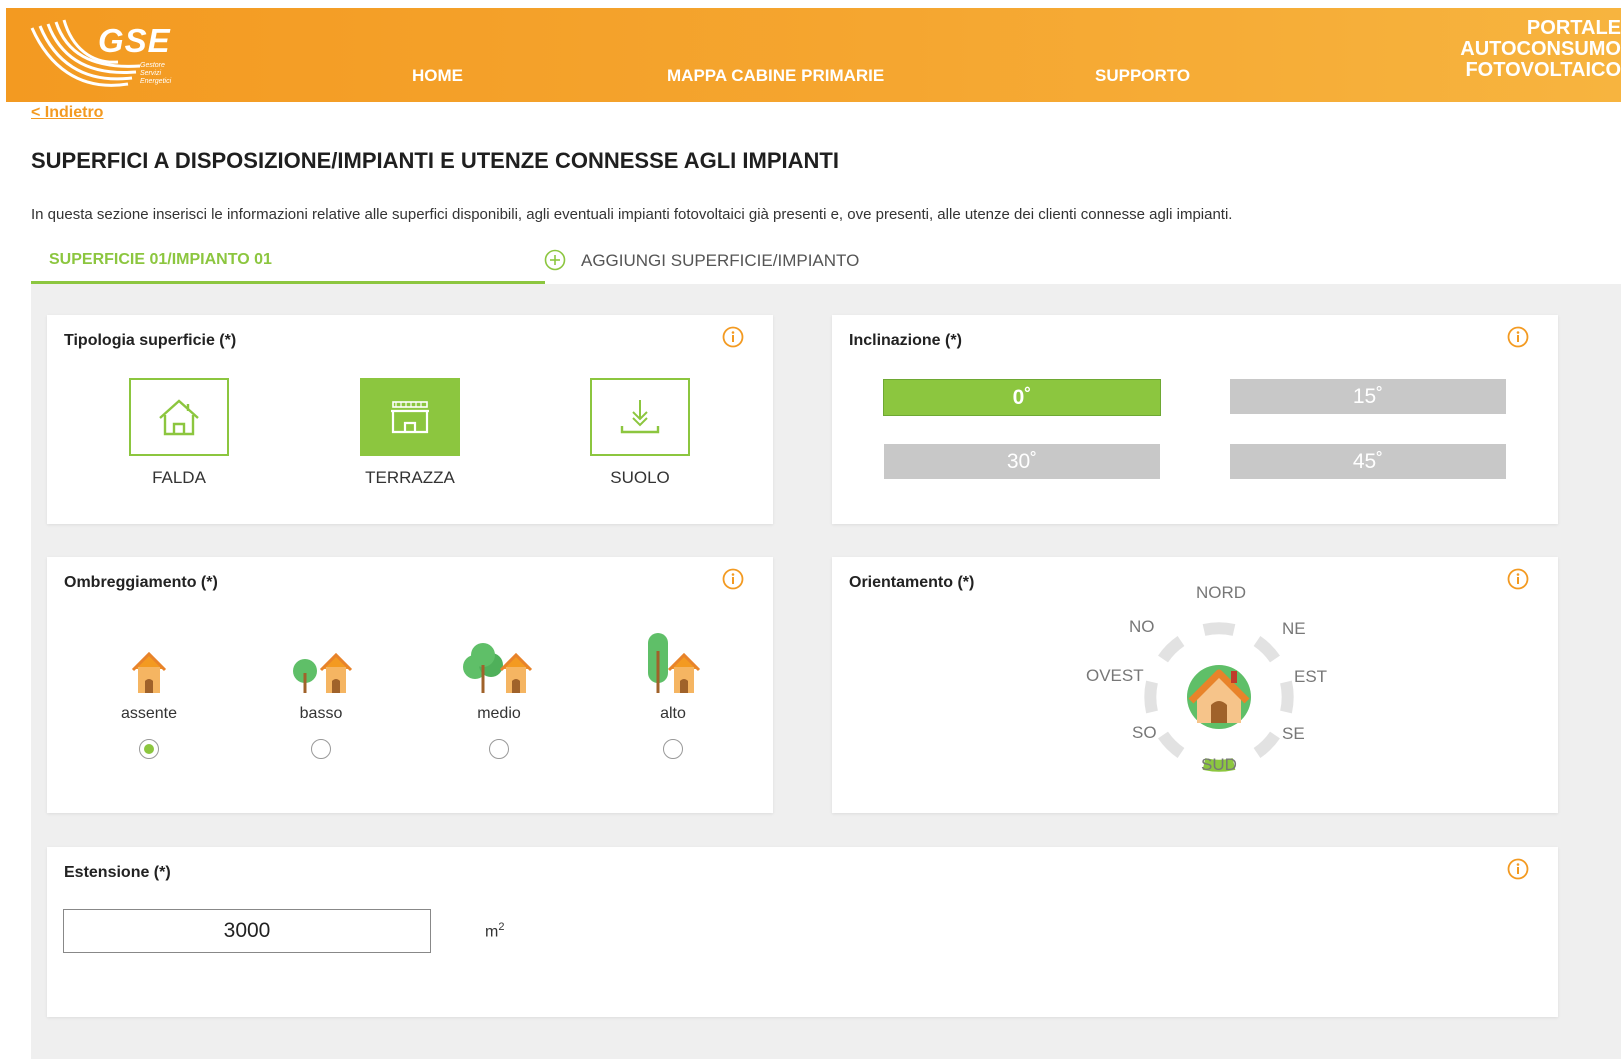  Describe the element at coordinates (1142, 76) in the screenshot. I see `nav-supporto: SUPPORTO` at that location.